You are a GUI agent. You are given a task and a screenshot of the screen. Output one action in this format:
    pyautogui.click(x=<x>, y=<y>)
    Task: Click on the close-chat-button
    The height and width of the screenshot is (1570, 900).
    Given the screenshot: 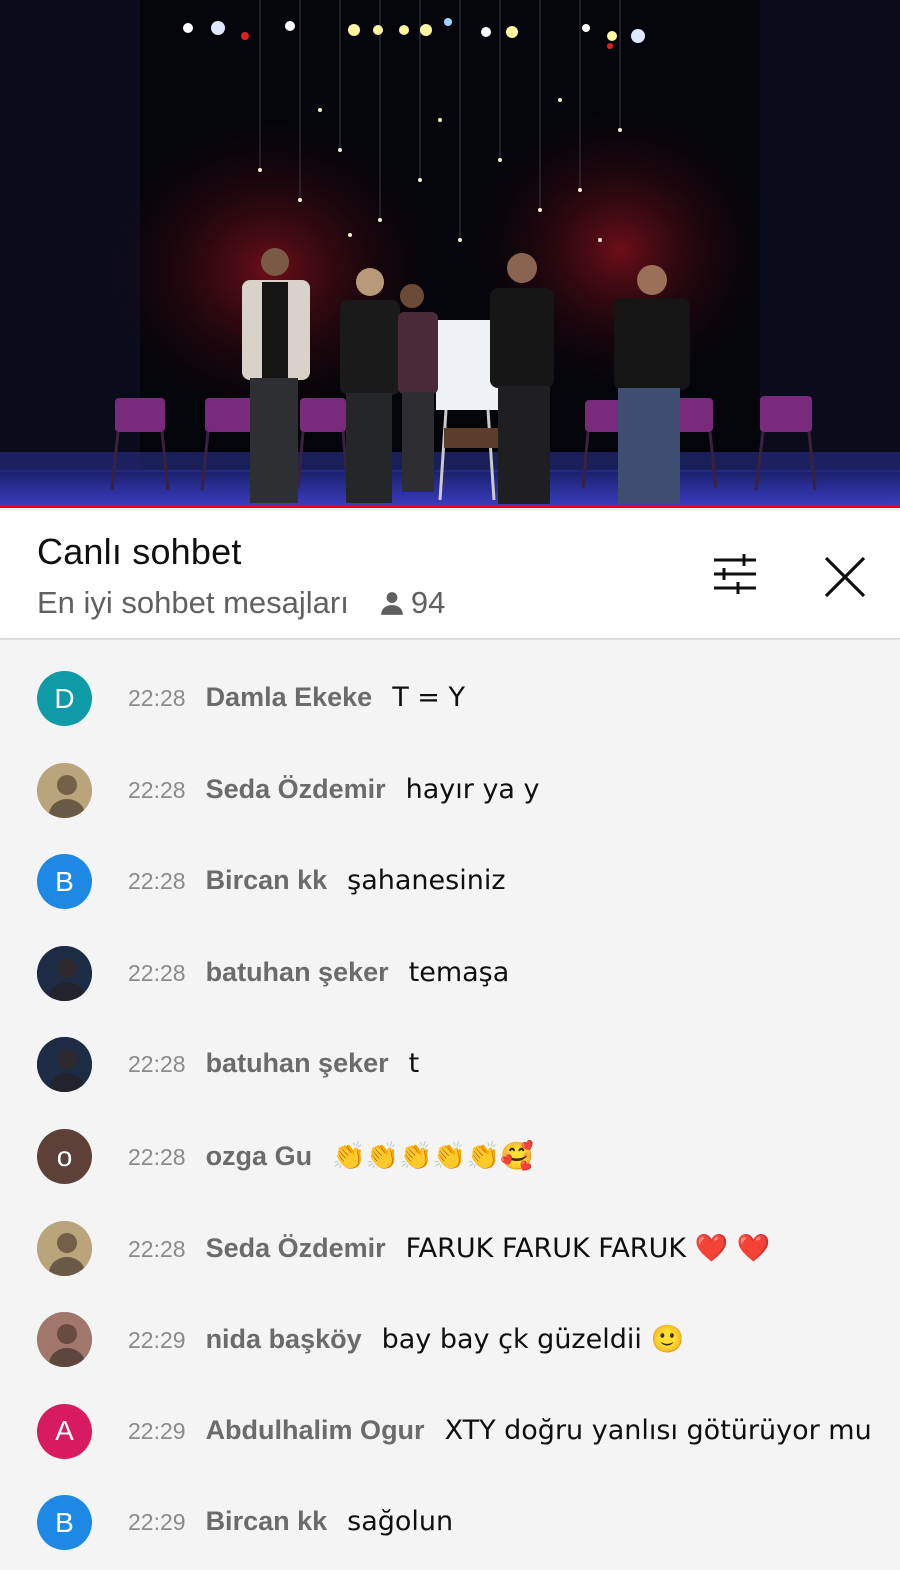 What is the action you would take?
    pyautogui.click(x=845, y=577)
    